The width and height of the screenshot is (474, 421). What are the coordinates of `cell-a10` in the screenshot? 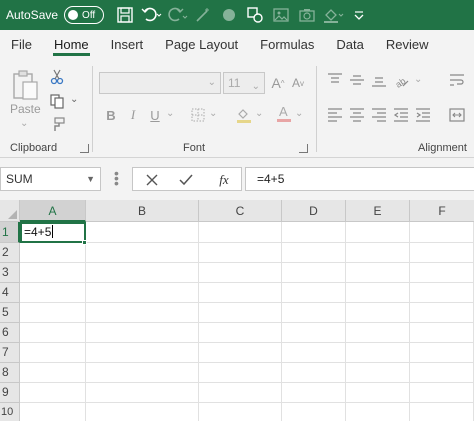 It's located at (53, 412).